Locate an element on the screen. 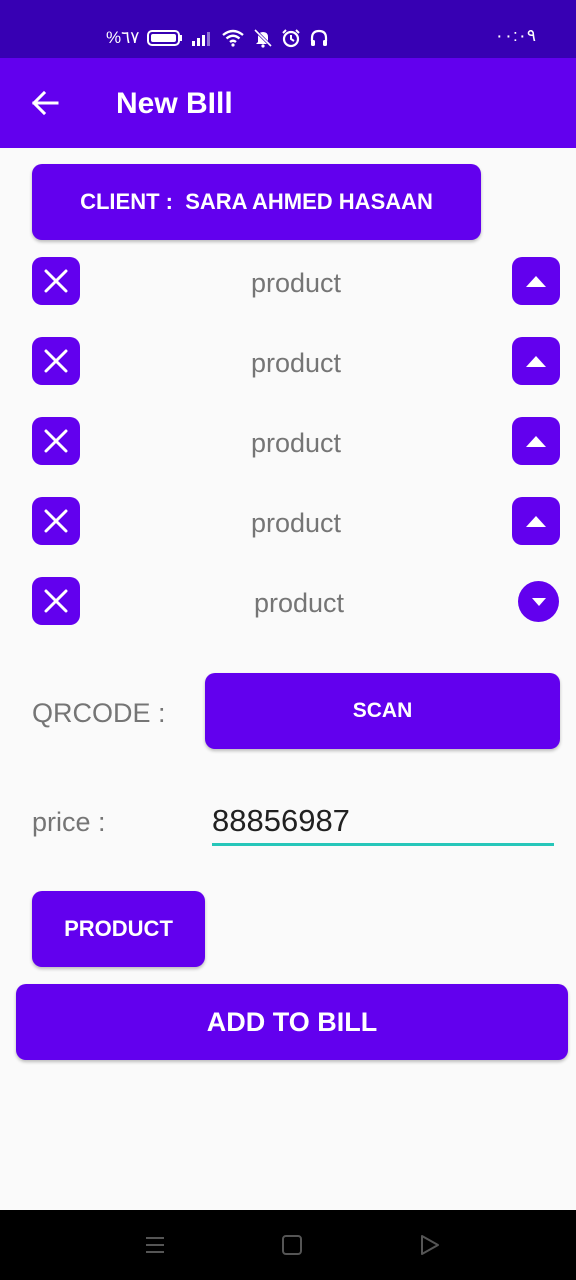 The height and width of the screenshot is (1280, 576). client-button: CLIENT : SARA AHMED HASAAN is located at coordinates (256, 202).